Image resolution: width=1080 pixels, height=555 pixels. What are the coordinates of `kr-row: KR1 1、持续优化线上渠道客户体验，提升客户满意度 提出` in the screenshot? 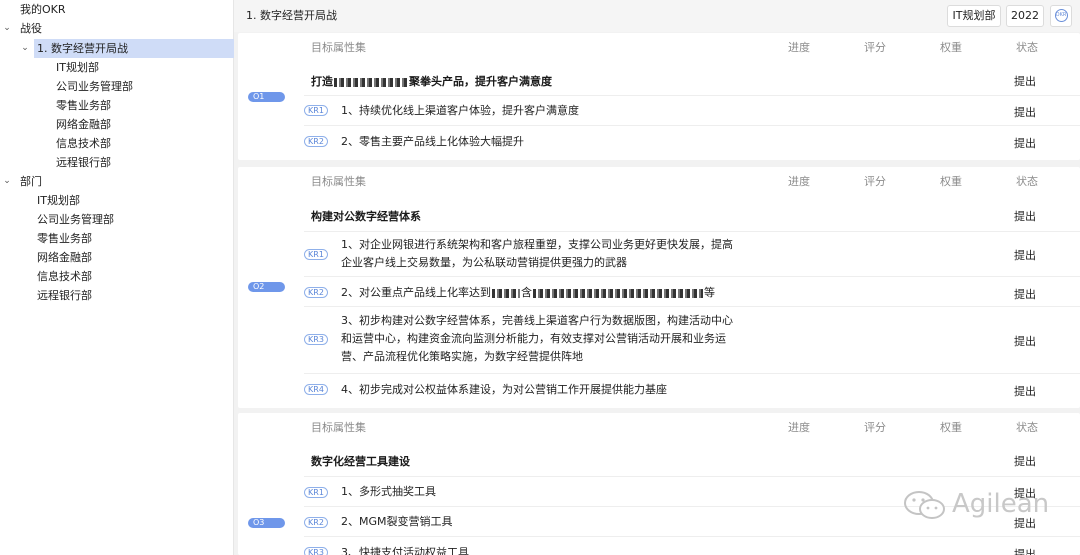 It's located at (692, 110).